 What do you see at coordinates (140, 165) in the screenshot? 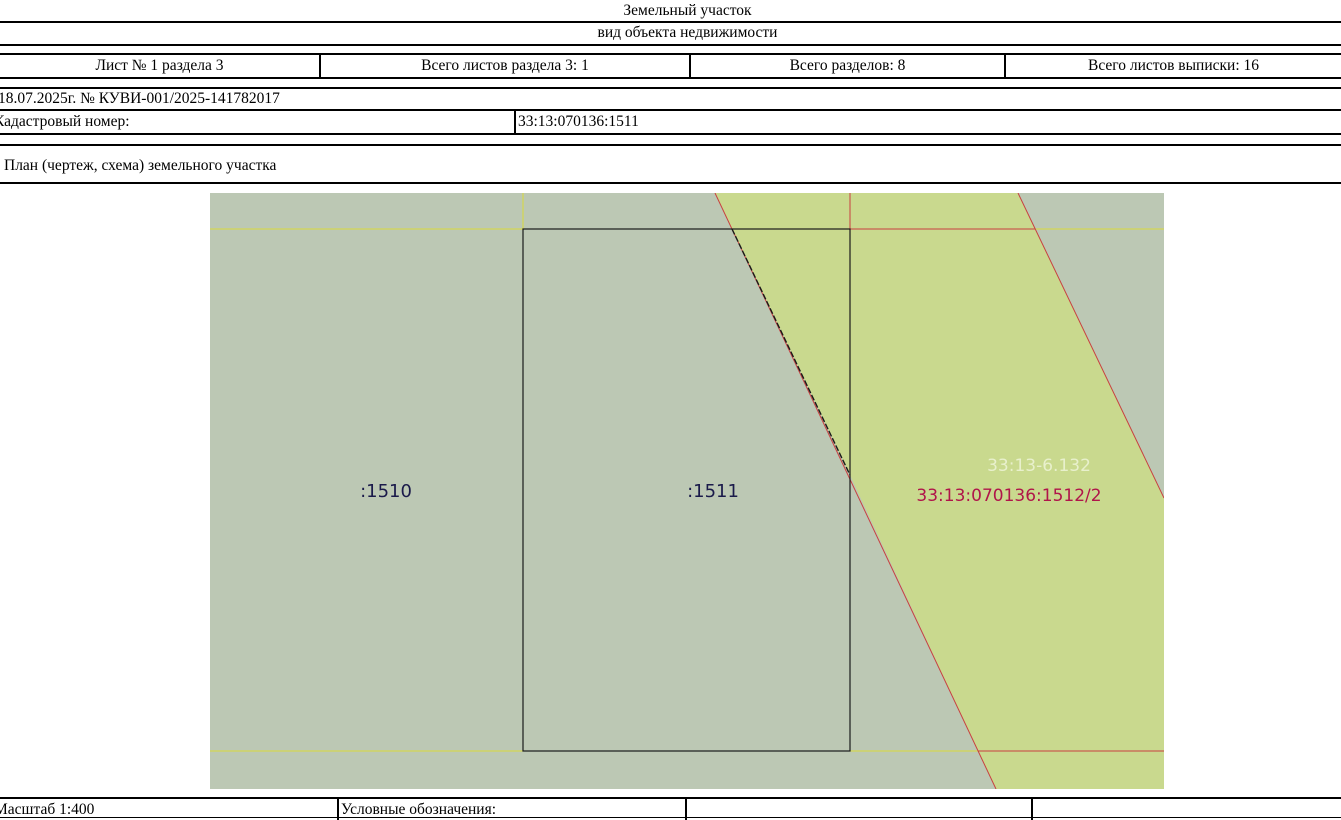
I see `plan-title: План (чертеж, схема) земельного участка` at bounding box center [140, 165].